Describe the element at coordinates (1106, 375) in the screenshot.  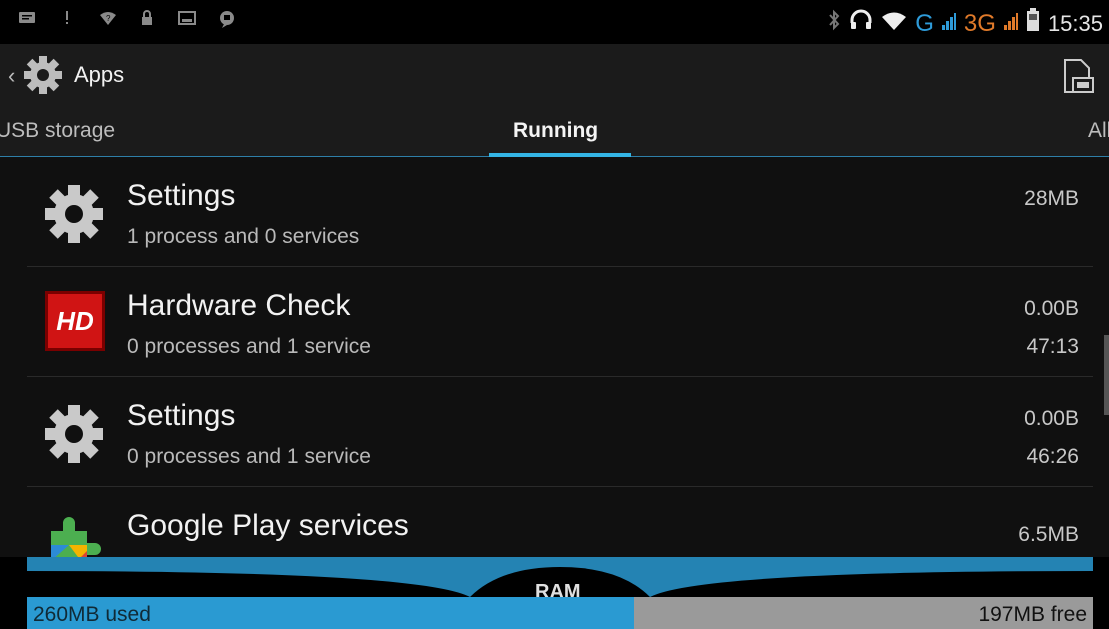
I see `scrollbar` at that location.